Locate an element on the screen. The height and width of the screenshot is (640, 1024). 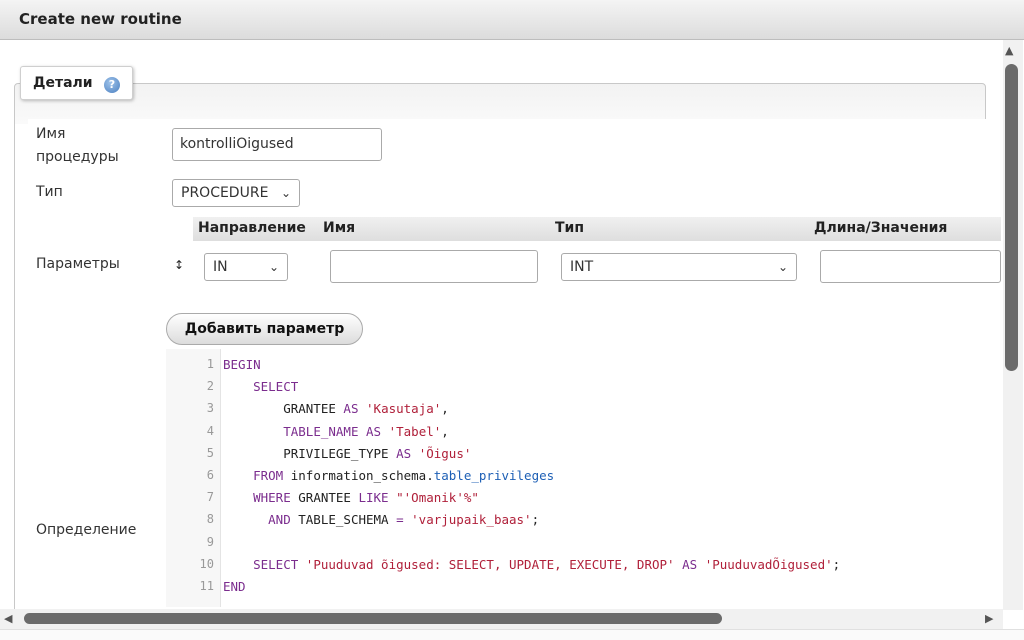
line-number: 11 is located at coordinates (206, 586).